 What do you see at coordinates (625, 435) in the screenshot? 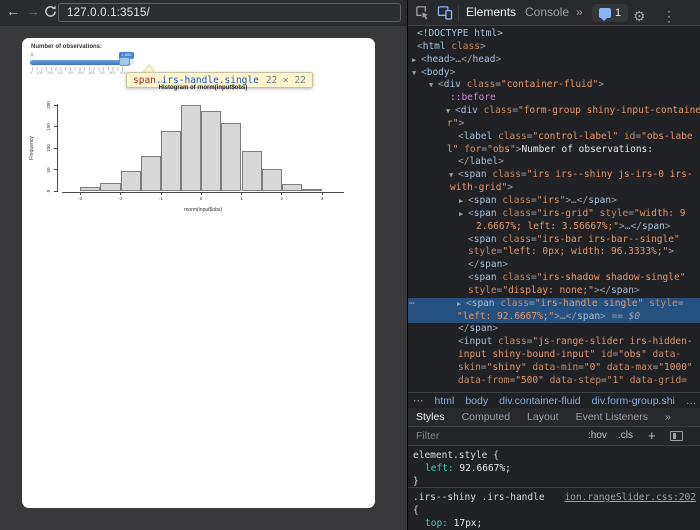
I see `toggle-cls: .cls` at bounding box center [625, 435].